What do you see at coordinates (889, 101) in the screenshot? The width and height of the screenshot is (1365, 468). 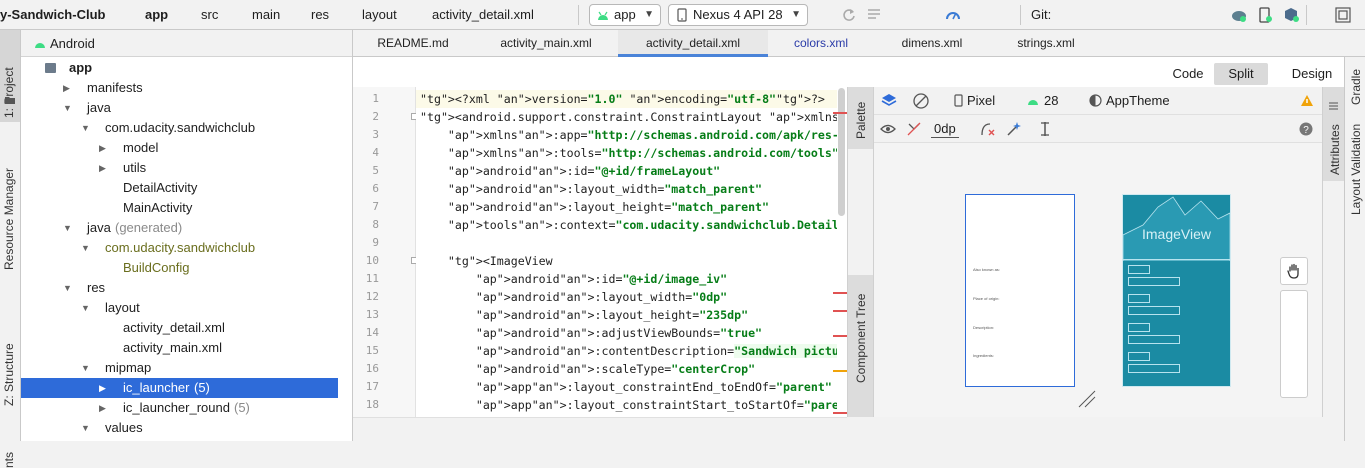 I see `layers-icon` at bounding box center [889, 101].